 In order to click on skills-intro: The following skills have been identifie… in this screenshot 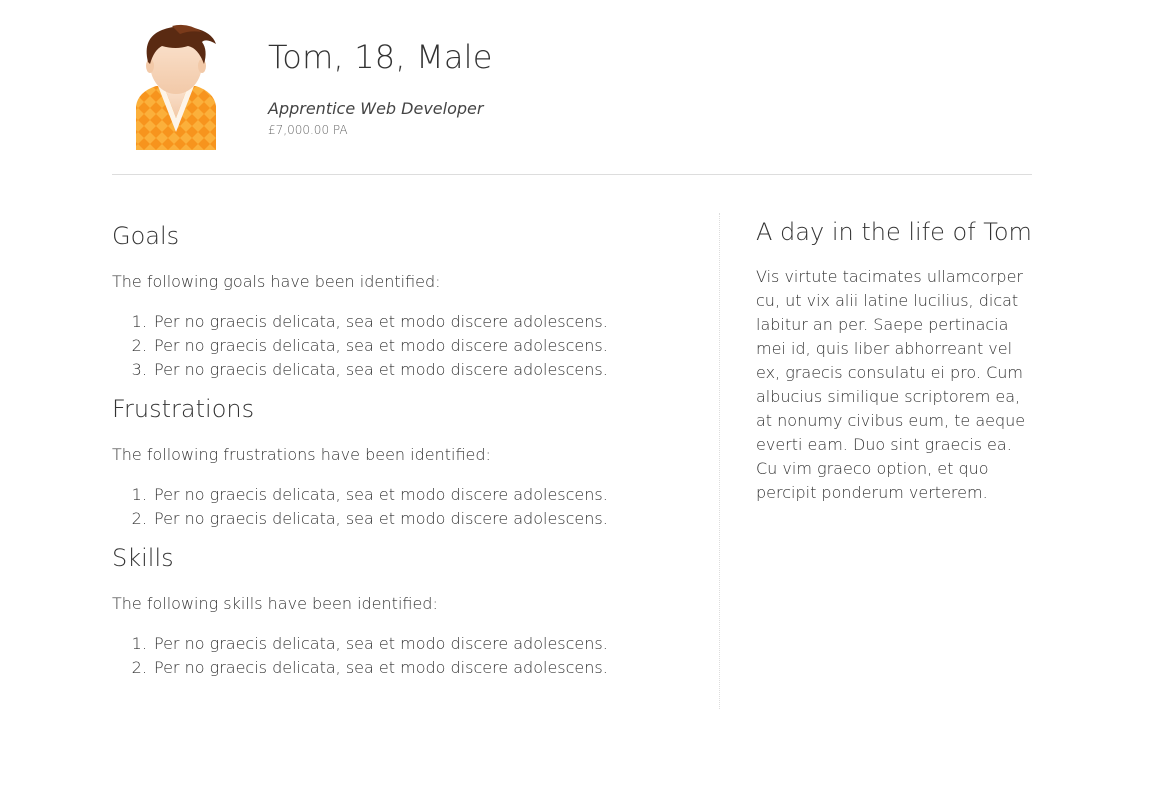, I will do `click(275, 603)`.